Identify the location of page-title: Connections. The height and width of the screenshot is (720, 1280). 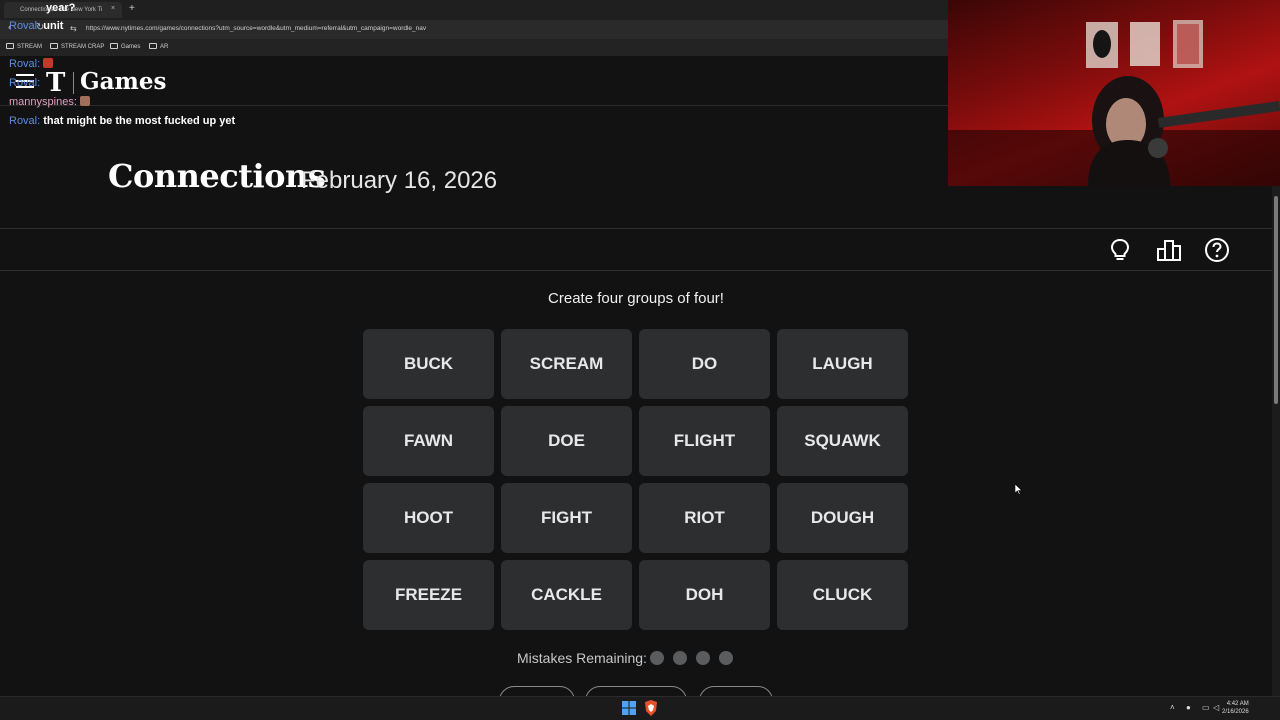
(217, 176).